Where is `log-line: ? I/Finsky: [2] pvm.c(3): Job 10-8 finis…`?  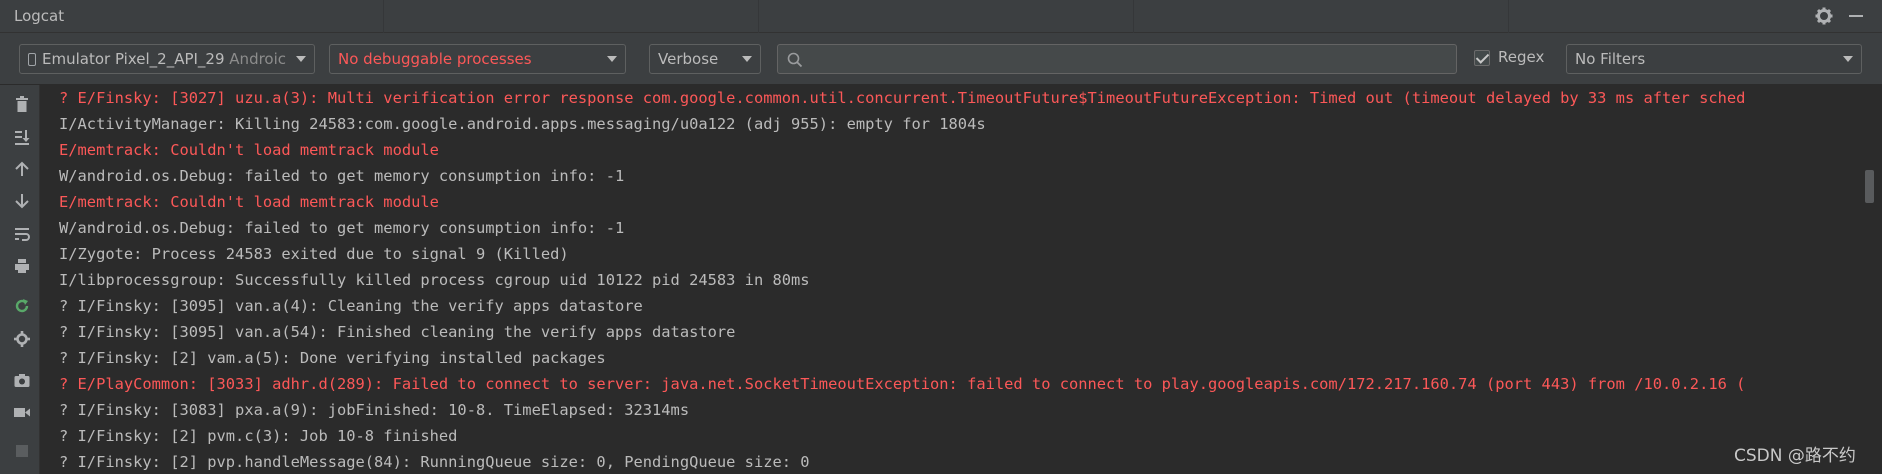 log-line: ? I/Finsky: [2] pvm.c(3): Job 10-8 finis… is located at coordinates (258, 436).